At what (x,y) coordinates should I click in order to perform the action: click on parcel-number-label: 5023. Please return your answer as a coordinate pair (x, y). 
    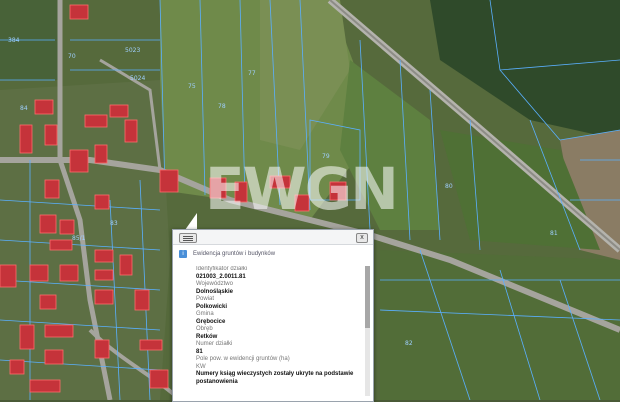
    Looking at the image, I should click on (132, 50).